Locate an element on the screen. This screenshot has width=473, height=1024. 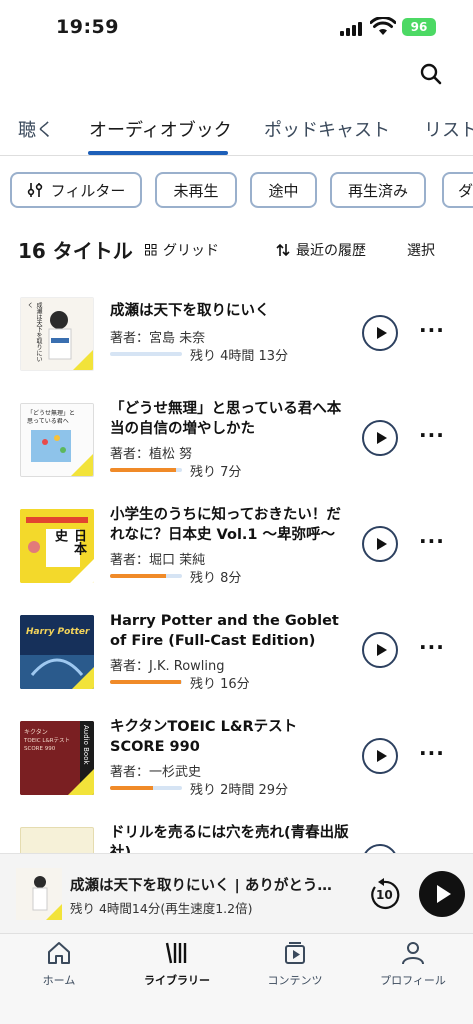
skip-seconds: 10 is located at coordinates (384, 895).